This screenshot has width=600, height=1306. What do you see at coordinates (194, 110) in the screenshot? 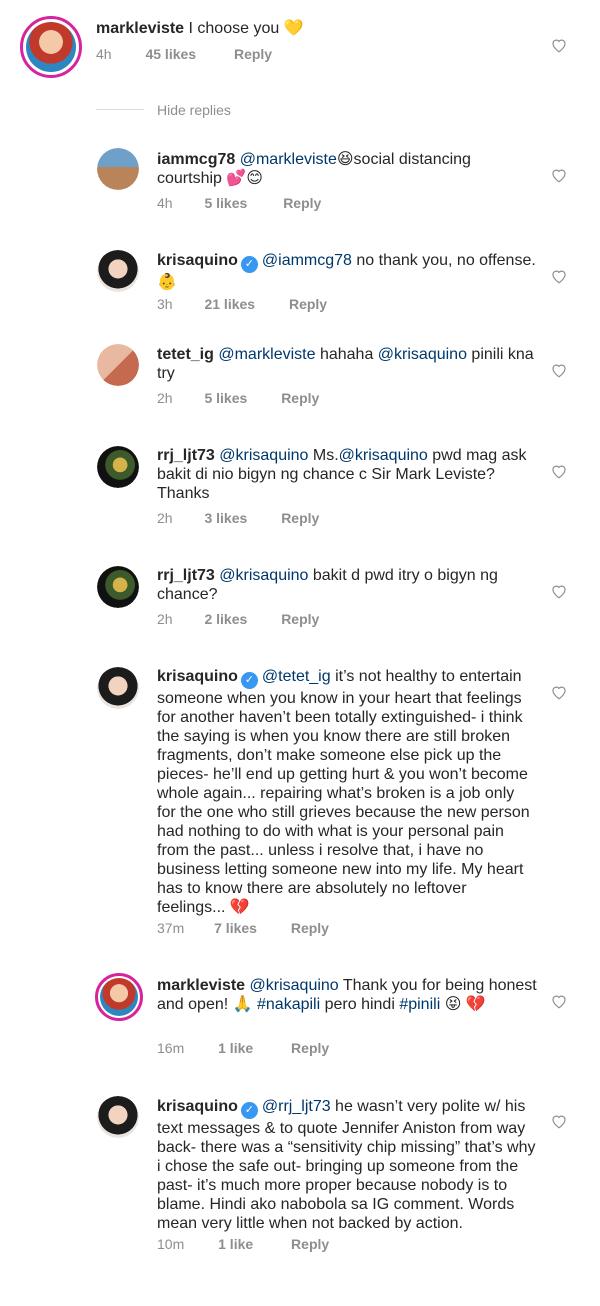
I see `hide-replies-button: Hide replies` at bounding box center [194, 110].